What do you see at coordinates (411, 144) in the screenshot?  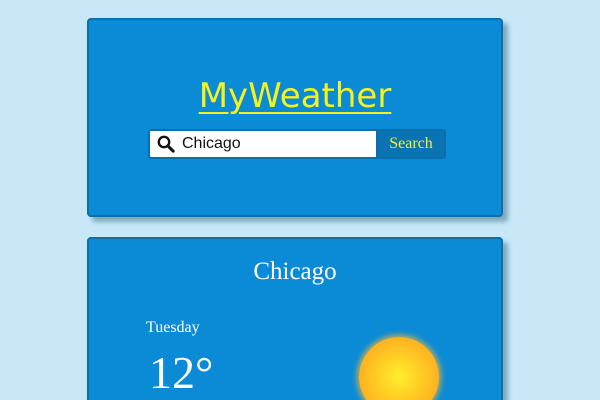 I see `search-button: Search` at bounding box center [411, 144].